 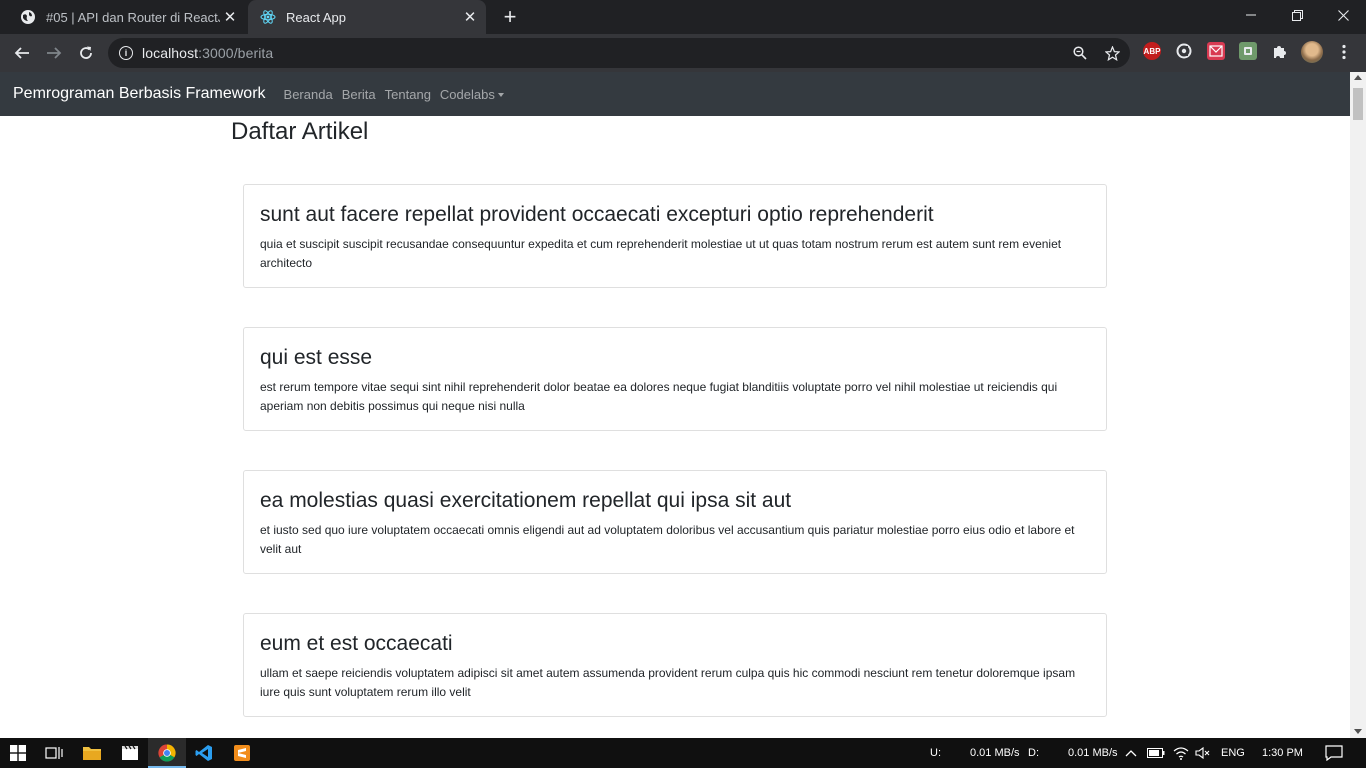 What do you see at coordinates (1344, 52) in the screenshot?
I see `browser-menu-icon` at bounding box center [1344, 52].